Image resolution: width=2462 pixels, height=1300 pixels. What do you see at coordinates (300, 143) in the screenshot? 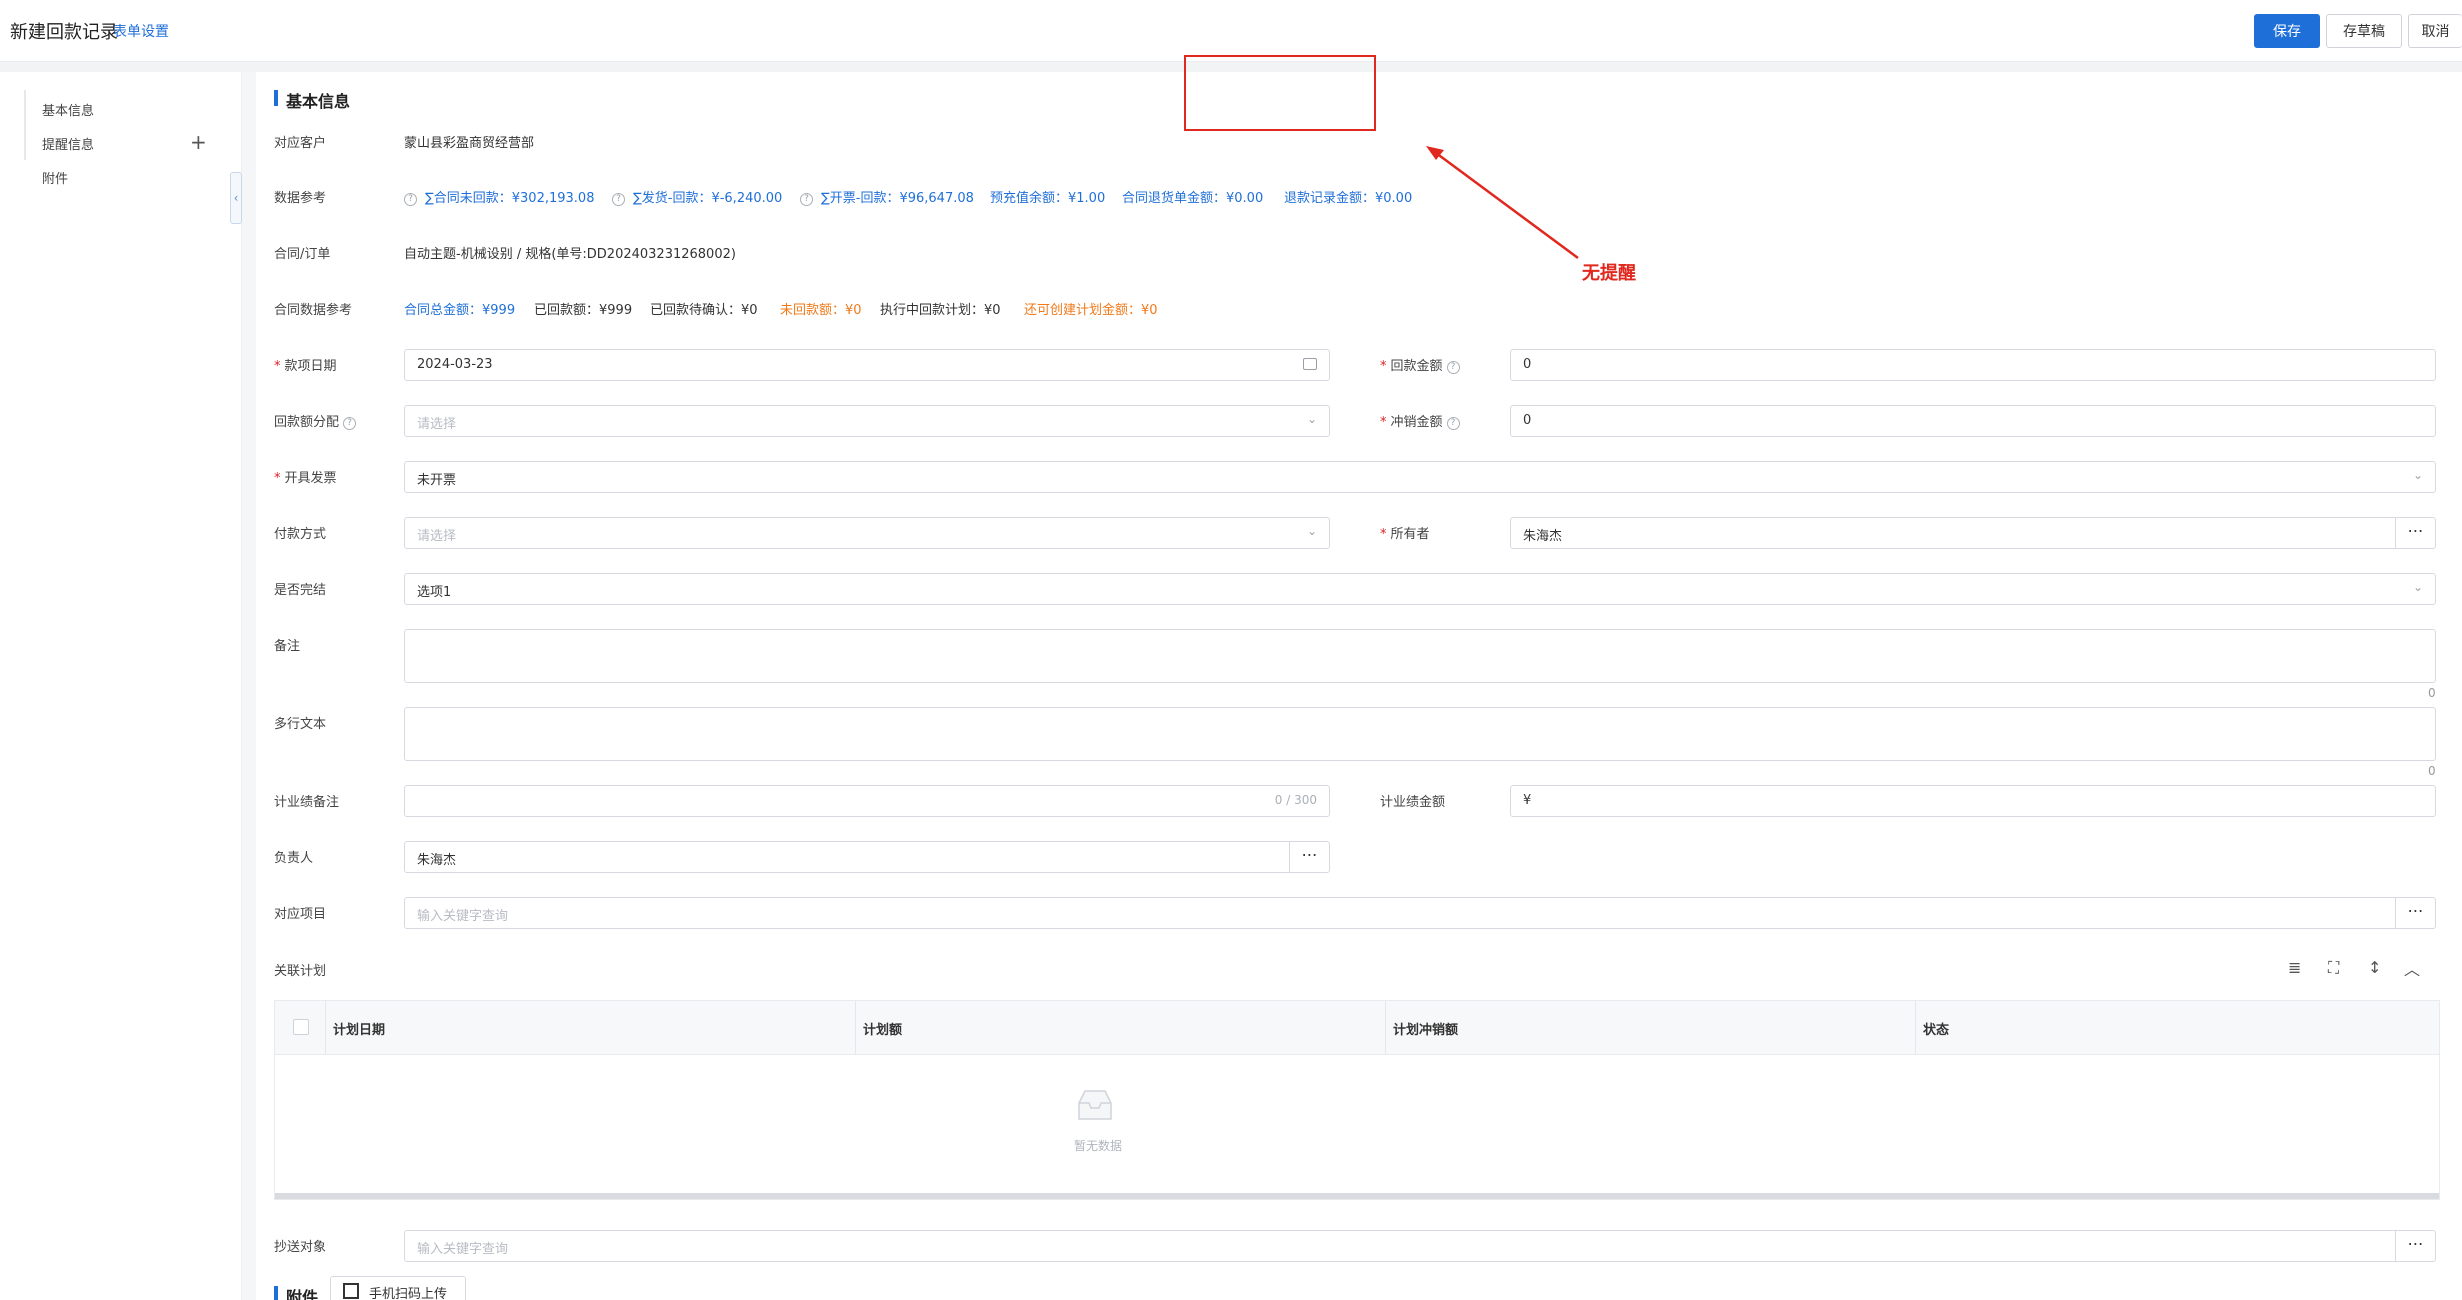
I see `customer-label: 对应客户` at bounding box center [300, 143].